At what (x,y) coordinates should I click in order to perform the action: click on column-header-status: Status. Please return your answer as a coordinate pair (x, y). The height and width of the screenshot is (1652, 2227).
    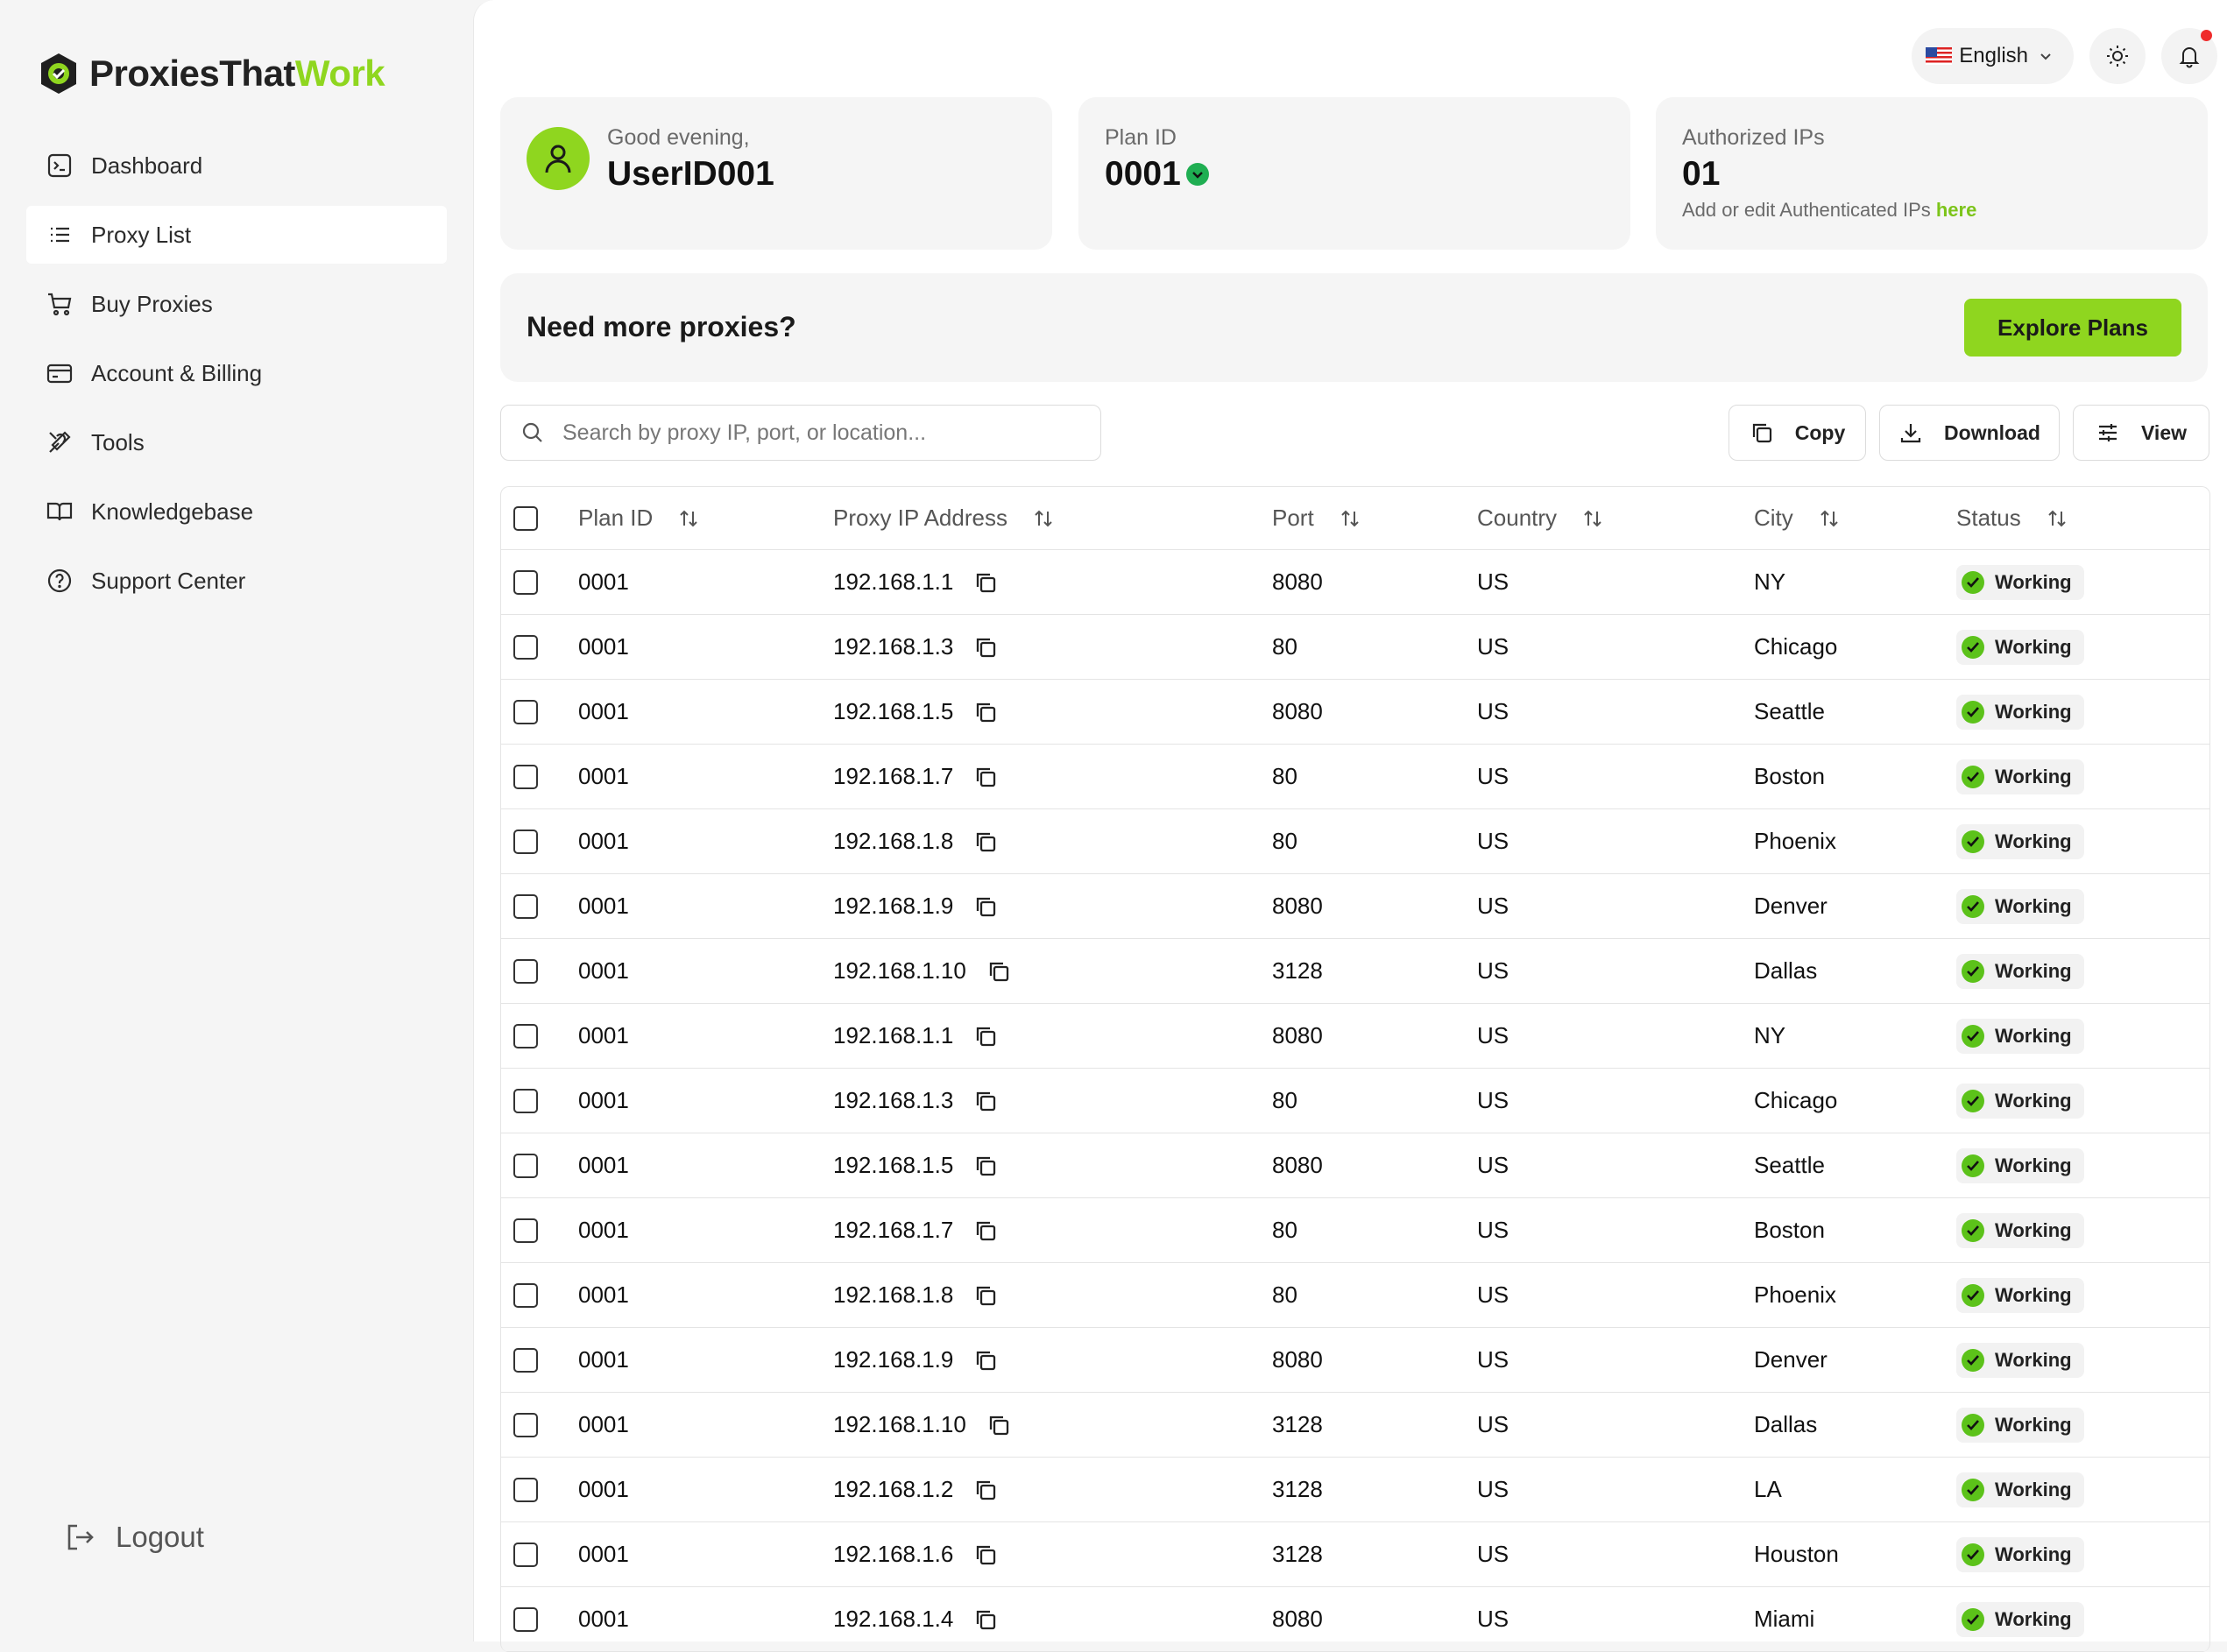
    Looking at the image, I should click on (2012, 518).